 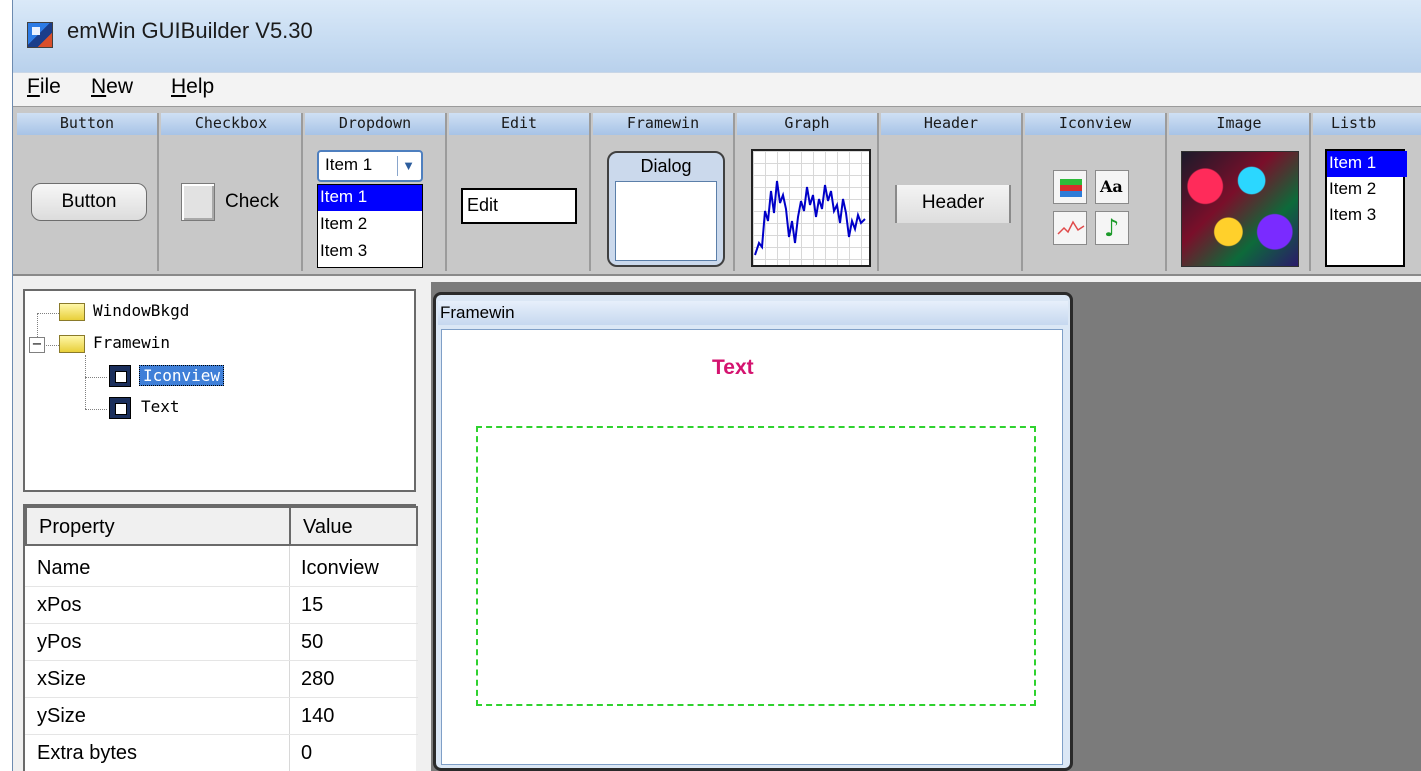 I want to click on property-name: Name, so click(x=64, y=568).